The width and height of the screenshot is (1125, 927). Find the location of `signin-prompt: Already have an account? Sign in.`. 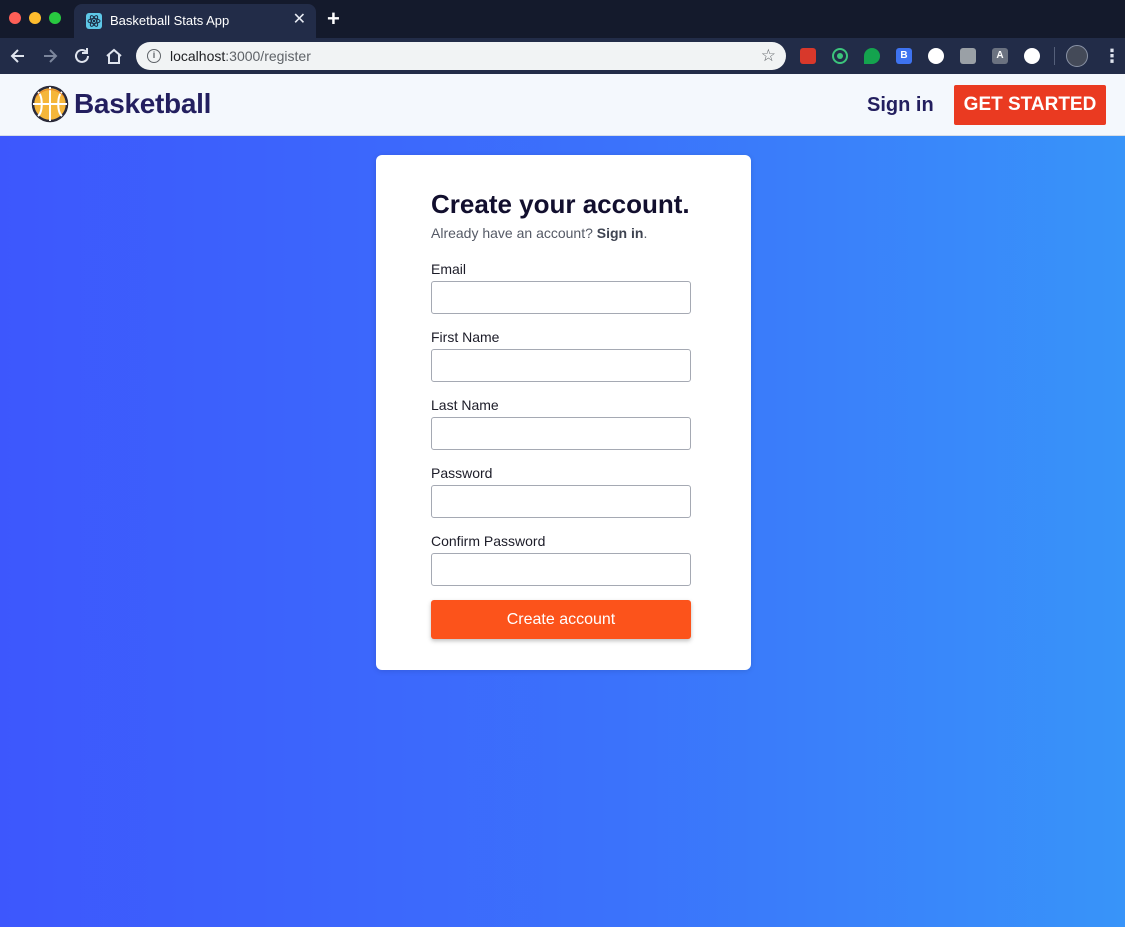

signin-prompt: Already have an account? Sign in. is located at coordinates (539, 233).